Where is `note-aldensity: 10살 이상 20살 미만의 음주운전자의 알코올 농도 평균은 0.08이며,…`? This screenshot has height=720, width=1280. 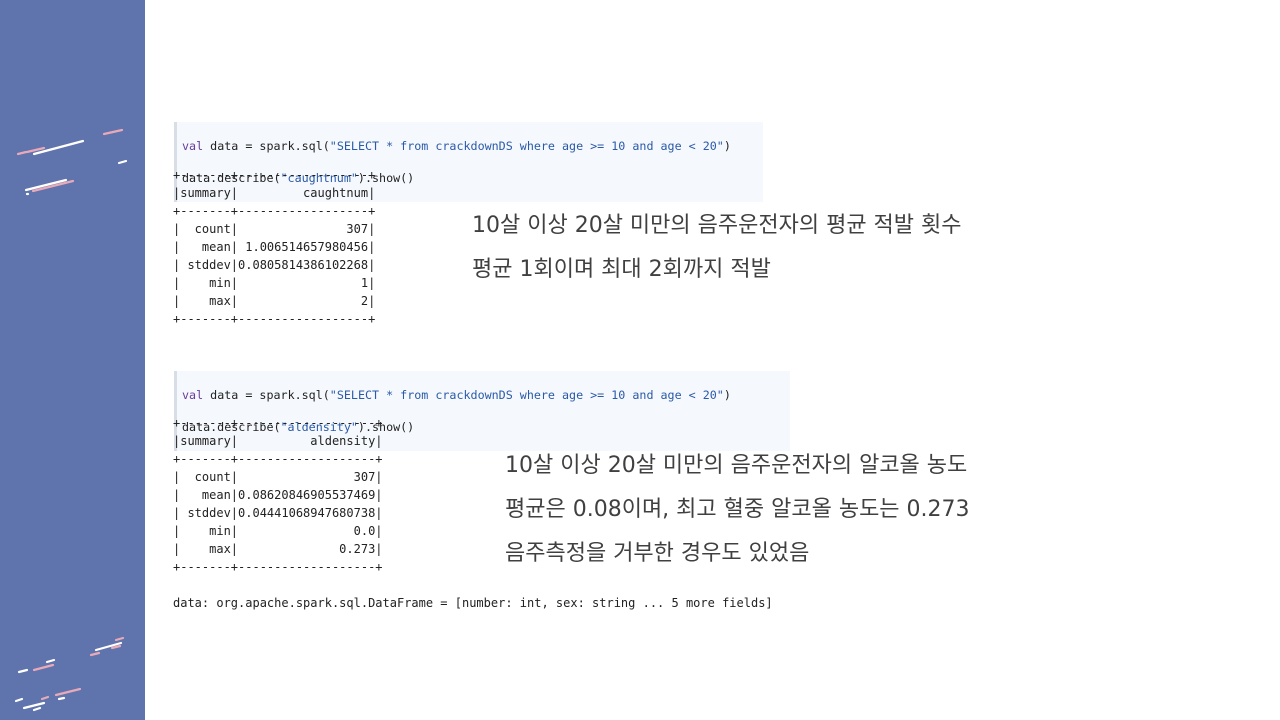 note-aldensity: 10살 이상 20살 미만의 음주운전자의 알코올 농도 평균은 0.08이며,… is located at coordinates (737, 510).